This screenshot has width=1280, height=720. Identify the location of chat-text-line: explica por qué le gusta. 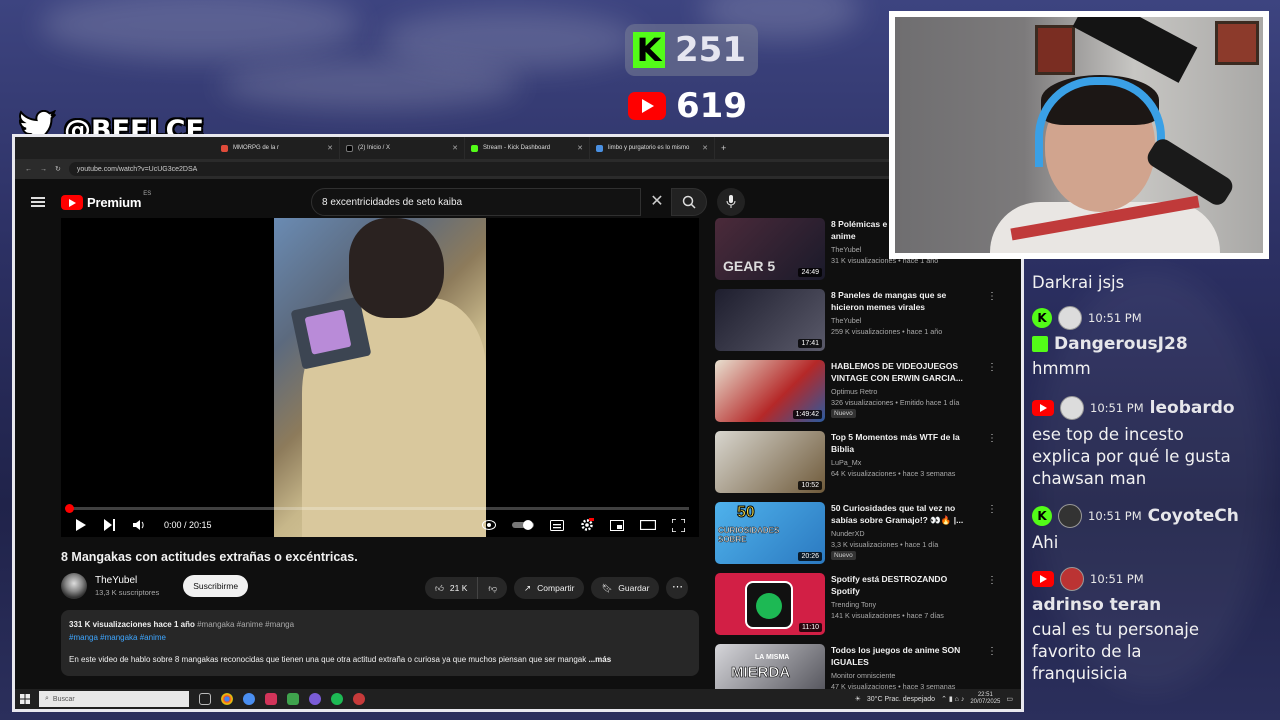
(1131, 456).